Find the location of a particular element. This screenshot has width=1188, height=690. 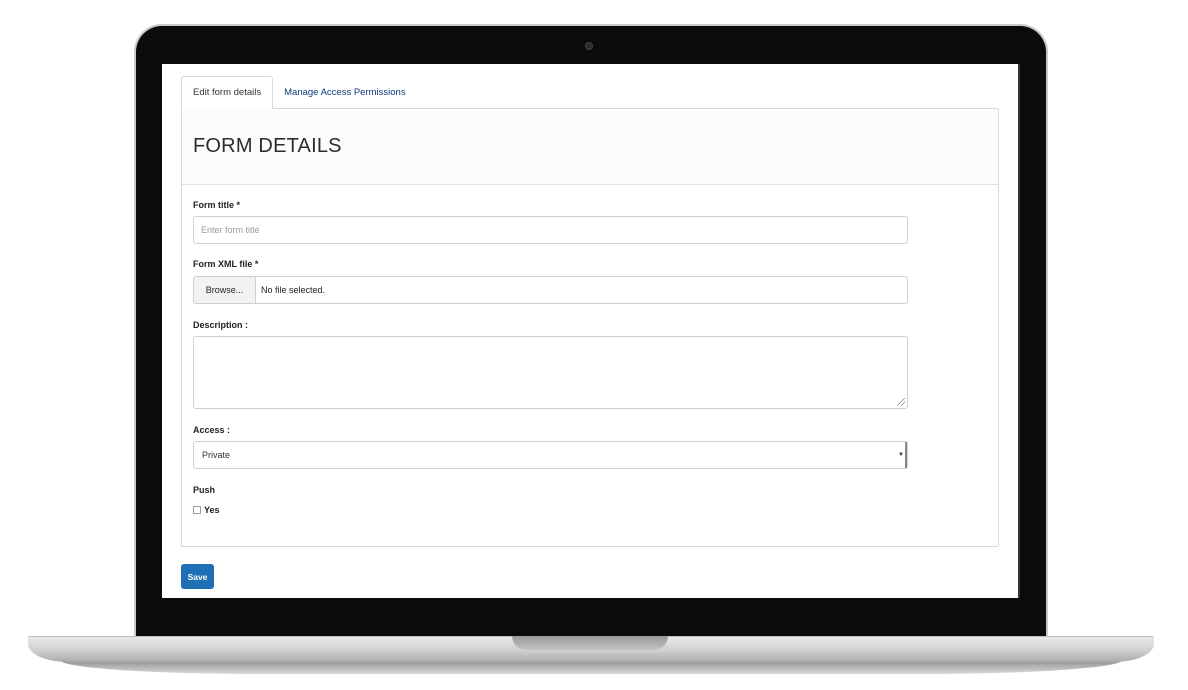

resize-handle-icon is located at coordinates (901, 402).